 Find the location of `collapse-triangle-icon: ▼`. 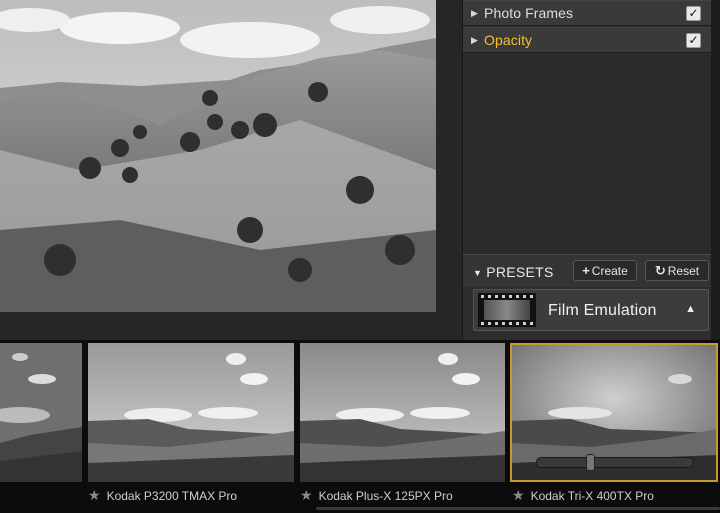

collapse-triangle-icon: ▼ is located at coordinates (478, 273).